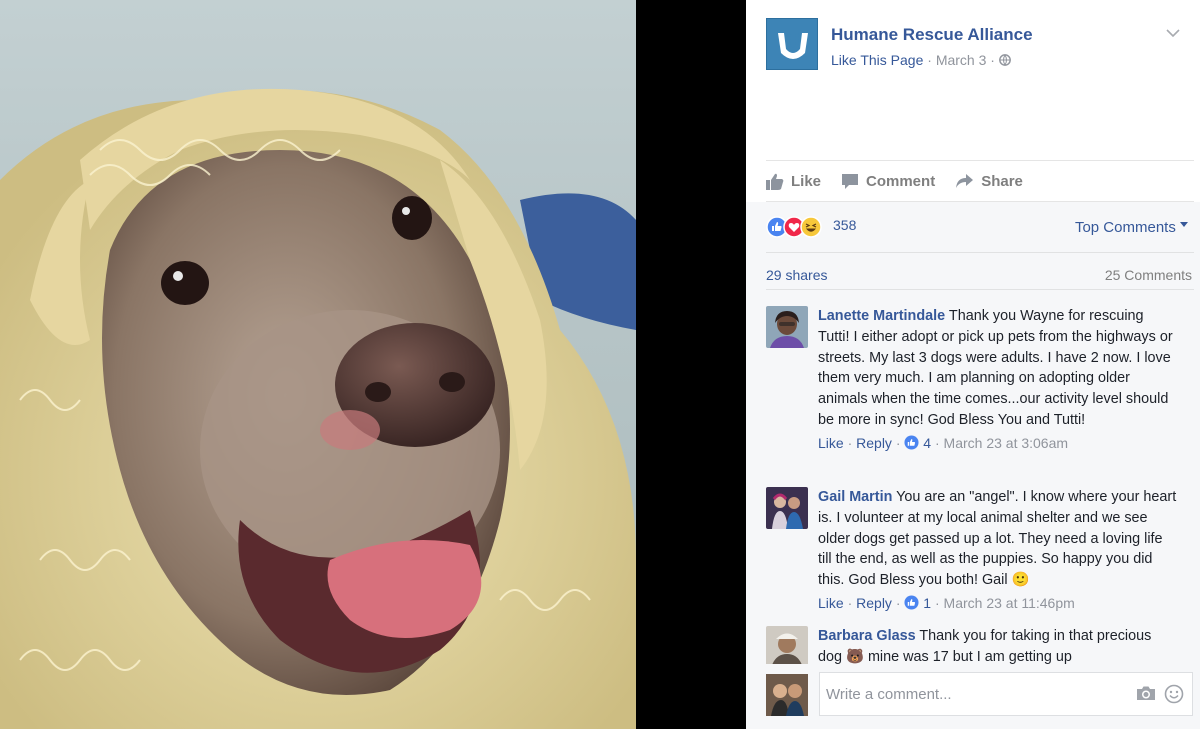 This screenshot has height=729, width=1200. What do you see at coordinates (961, 60) in the screenshot?
I see `post-date: March 3` at bounding box center [961, 60].